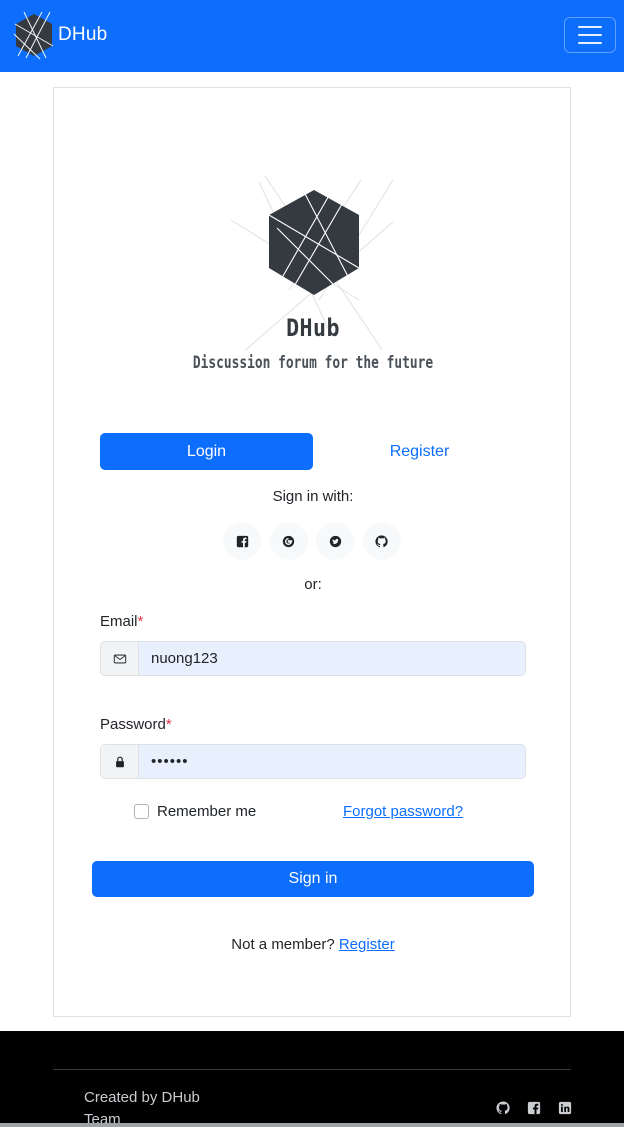 Image resolution: width=624 pixels, height=1131 pixels. What do you see at coordinates (313, 496) in the screenshot?
I see `sign-in-with-label: Sign in with:` at bounding box center [313, 496].